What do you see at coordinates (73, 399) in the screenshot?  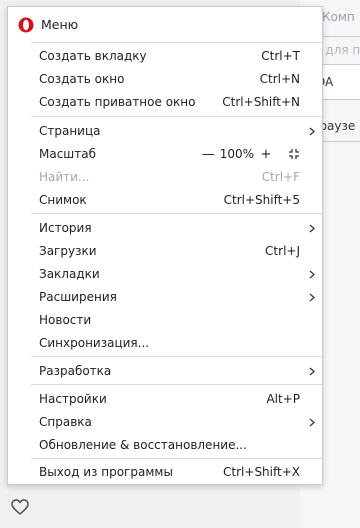 I see `menu-item-label: Настройки` at bounding box center [73, 399].